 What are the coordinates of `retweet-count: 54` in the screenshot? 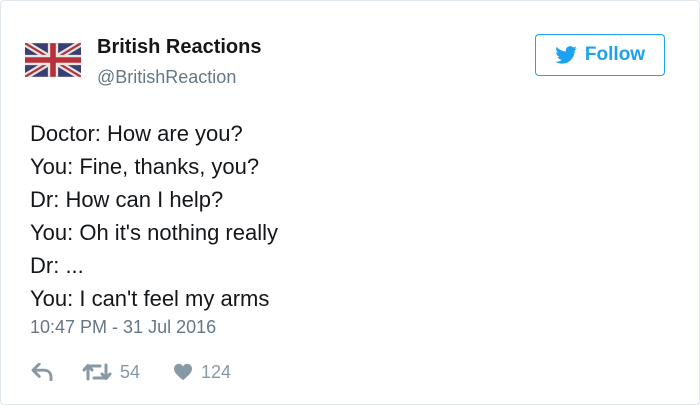 It's located at (130, 371).